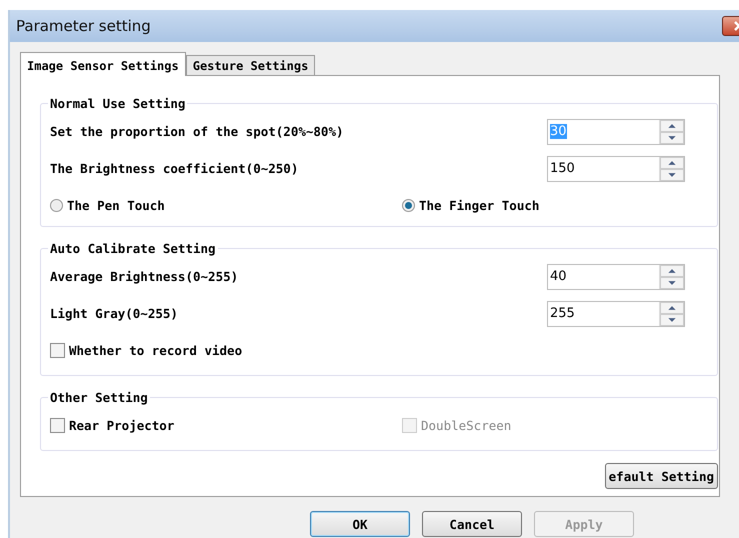  I want to click on field-label: Set the proportion of the spot(20%~80%), so click(197, 131).